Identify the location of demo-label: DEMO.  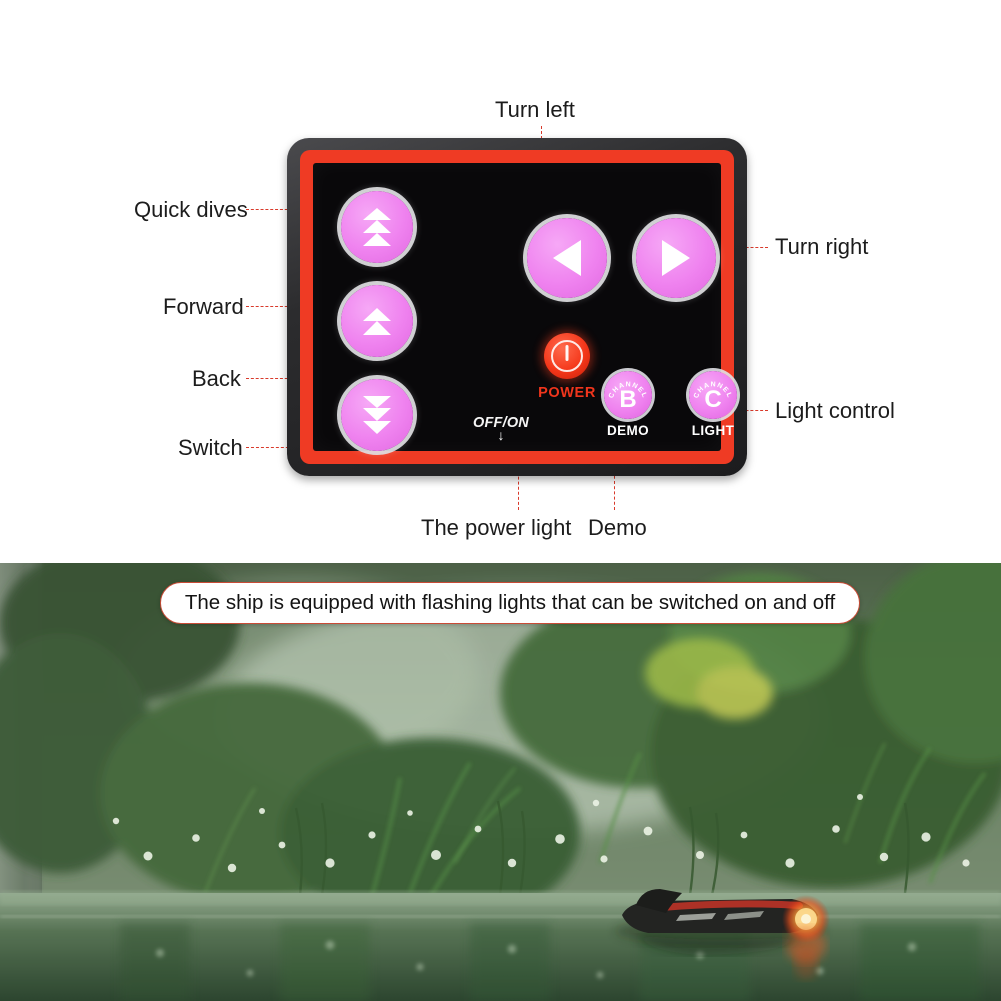
(628, 430).